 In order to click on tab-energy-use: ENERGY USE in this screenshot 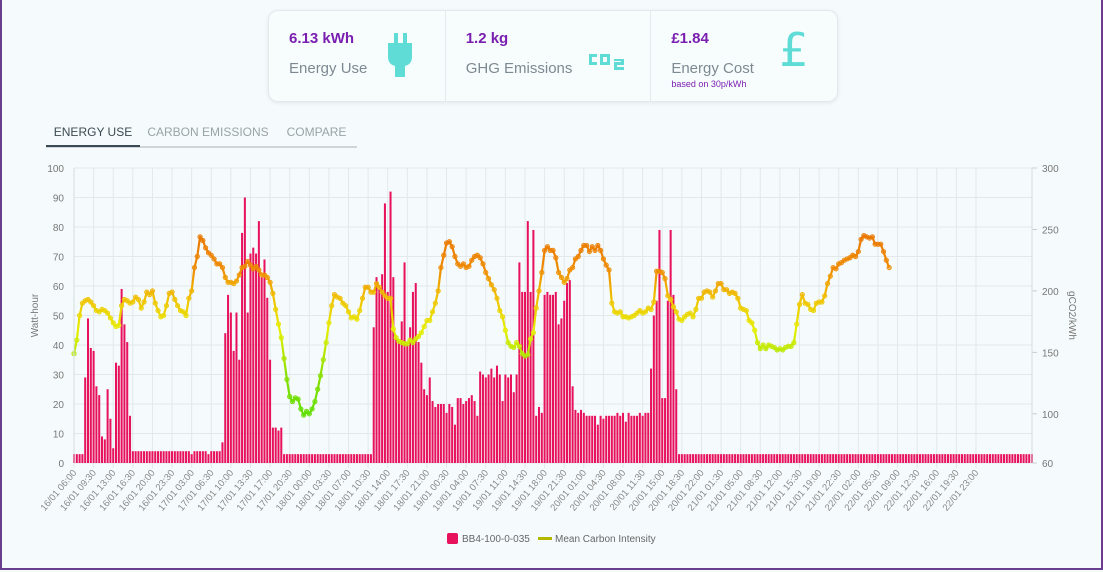, I will do `click(93, 134)`.